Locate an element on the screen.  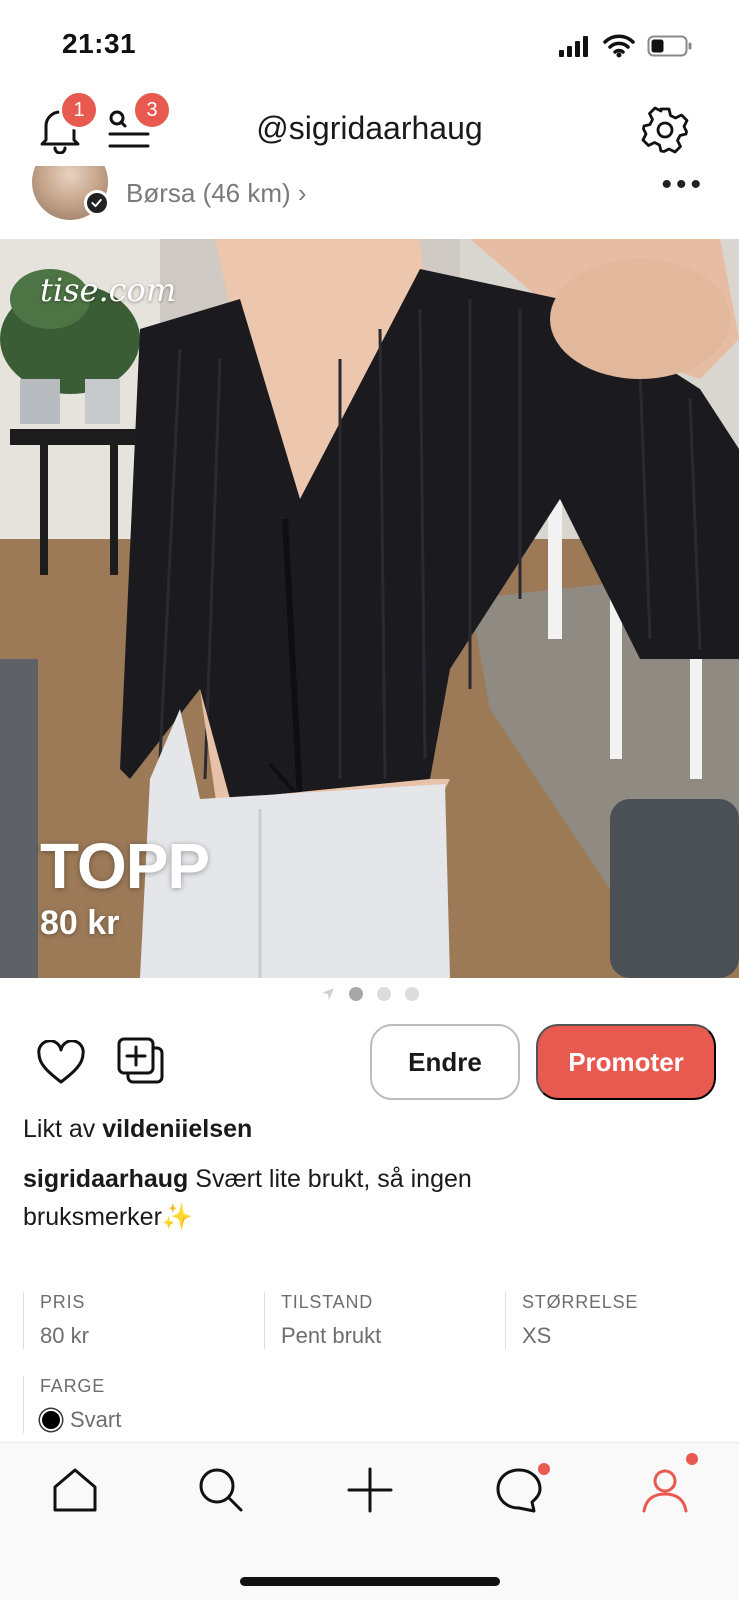
actions-row: Endre Promoter is located at coordinates (369, 1062).